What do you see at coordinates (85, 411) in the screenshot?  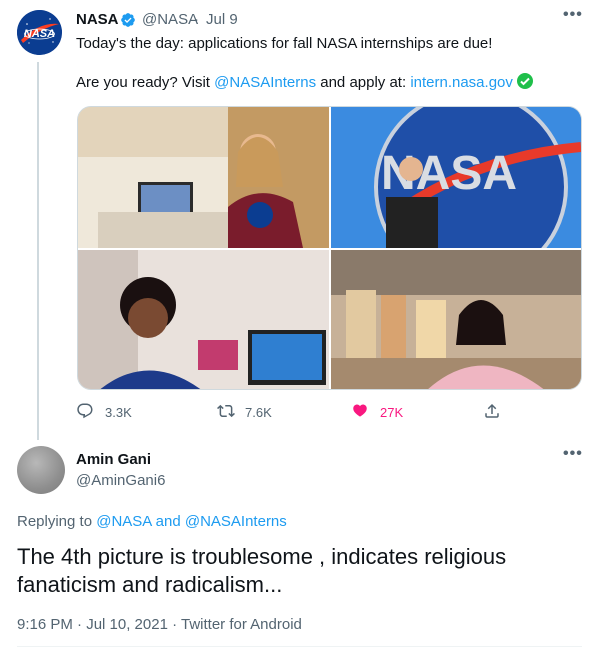 I see `reply-icon` at bounding box center [85, 411].